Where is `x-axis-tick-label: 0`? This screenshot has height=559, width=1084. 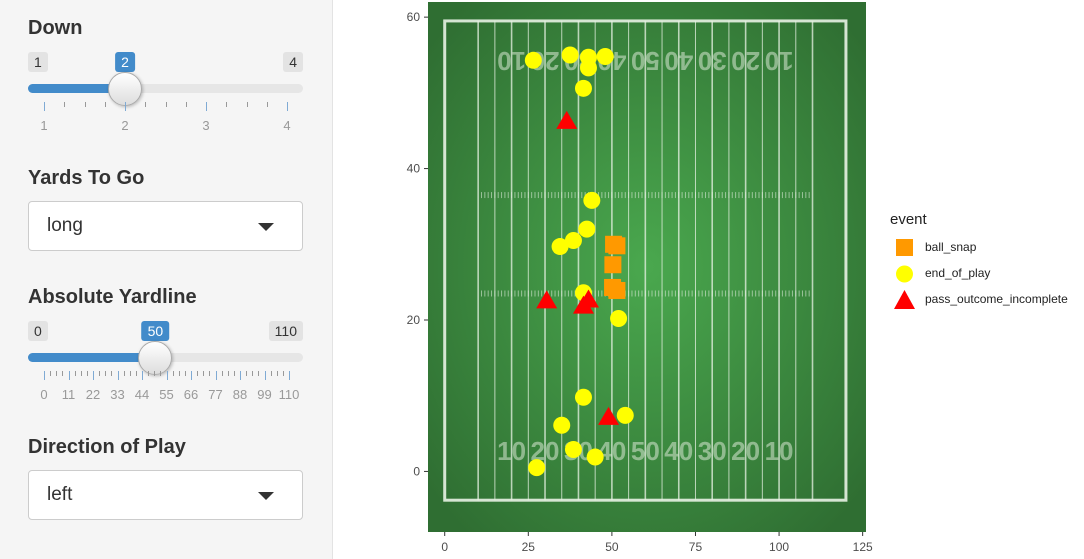
x-axis-tick-label: 0 is located at coordinates (444, 547).